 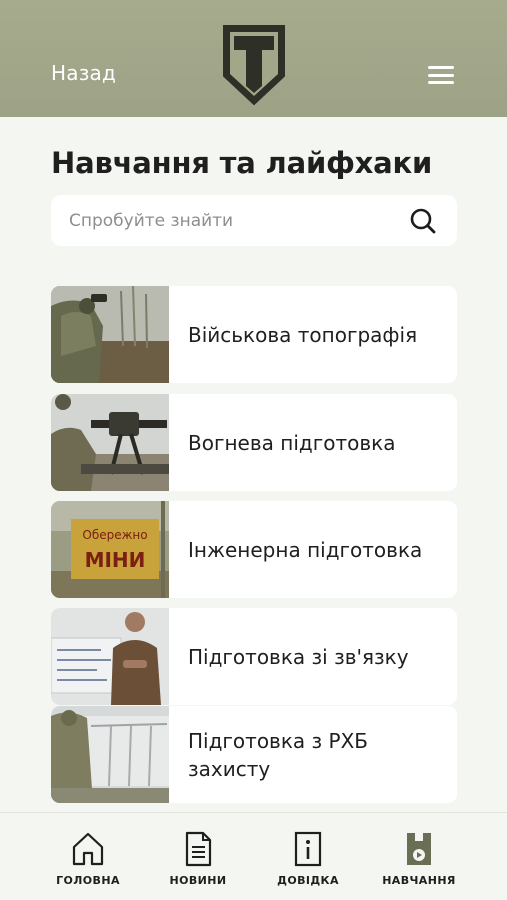 What do you see at coordinates (298, 656) in the screenshot?
I see `training-card-label: Підготовка зі зв'язку` at bounding box center [298, 656].